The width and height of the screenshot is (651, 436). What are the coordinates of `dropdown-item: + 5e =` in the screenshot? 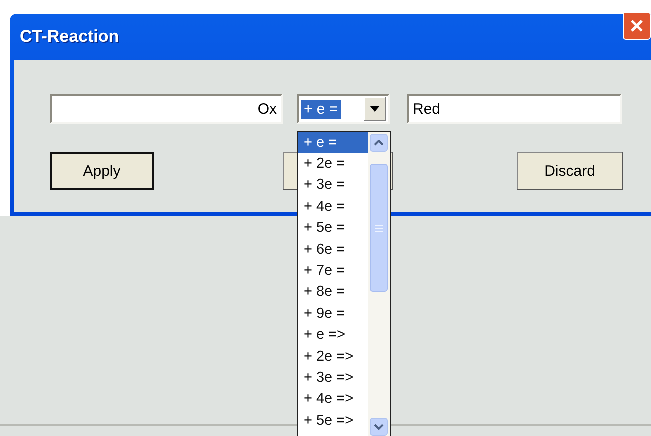 It's located at (333, 228).